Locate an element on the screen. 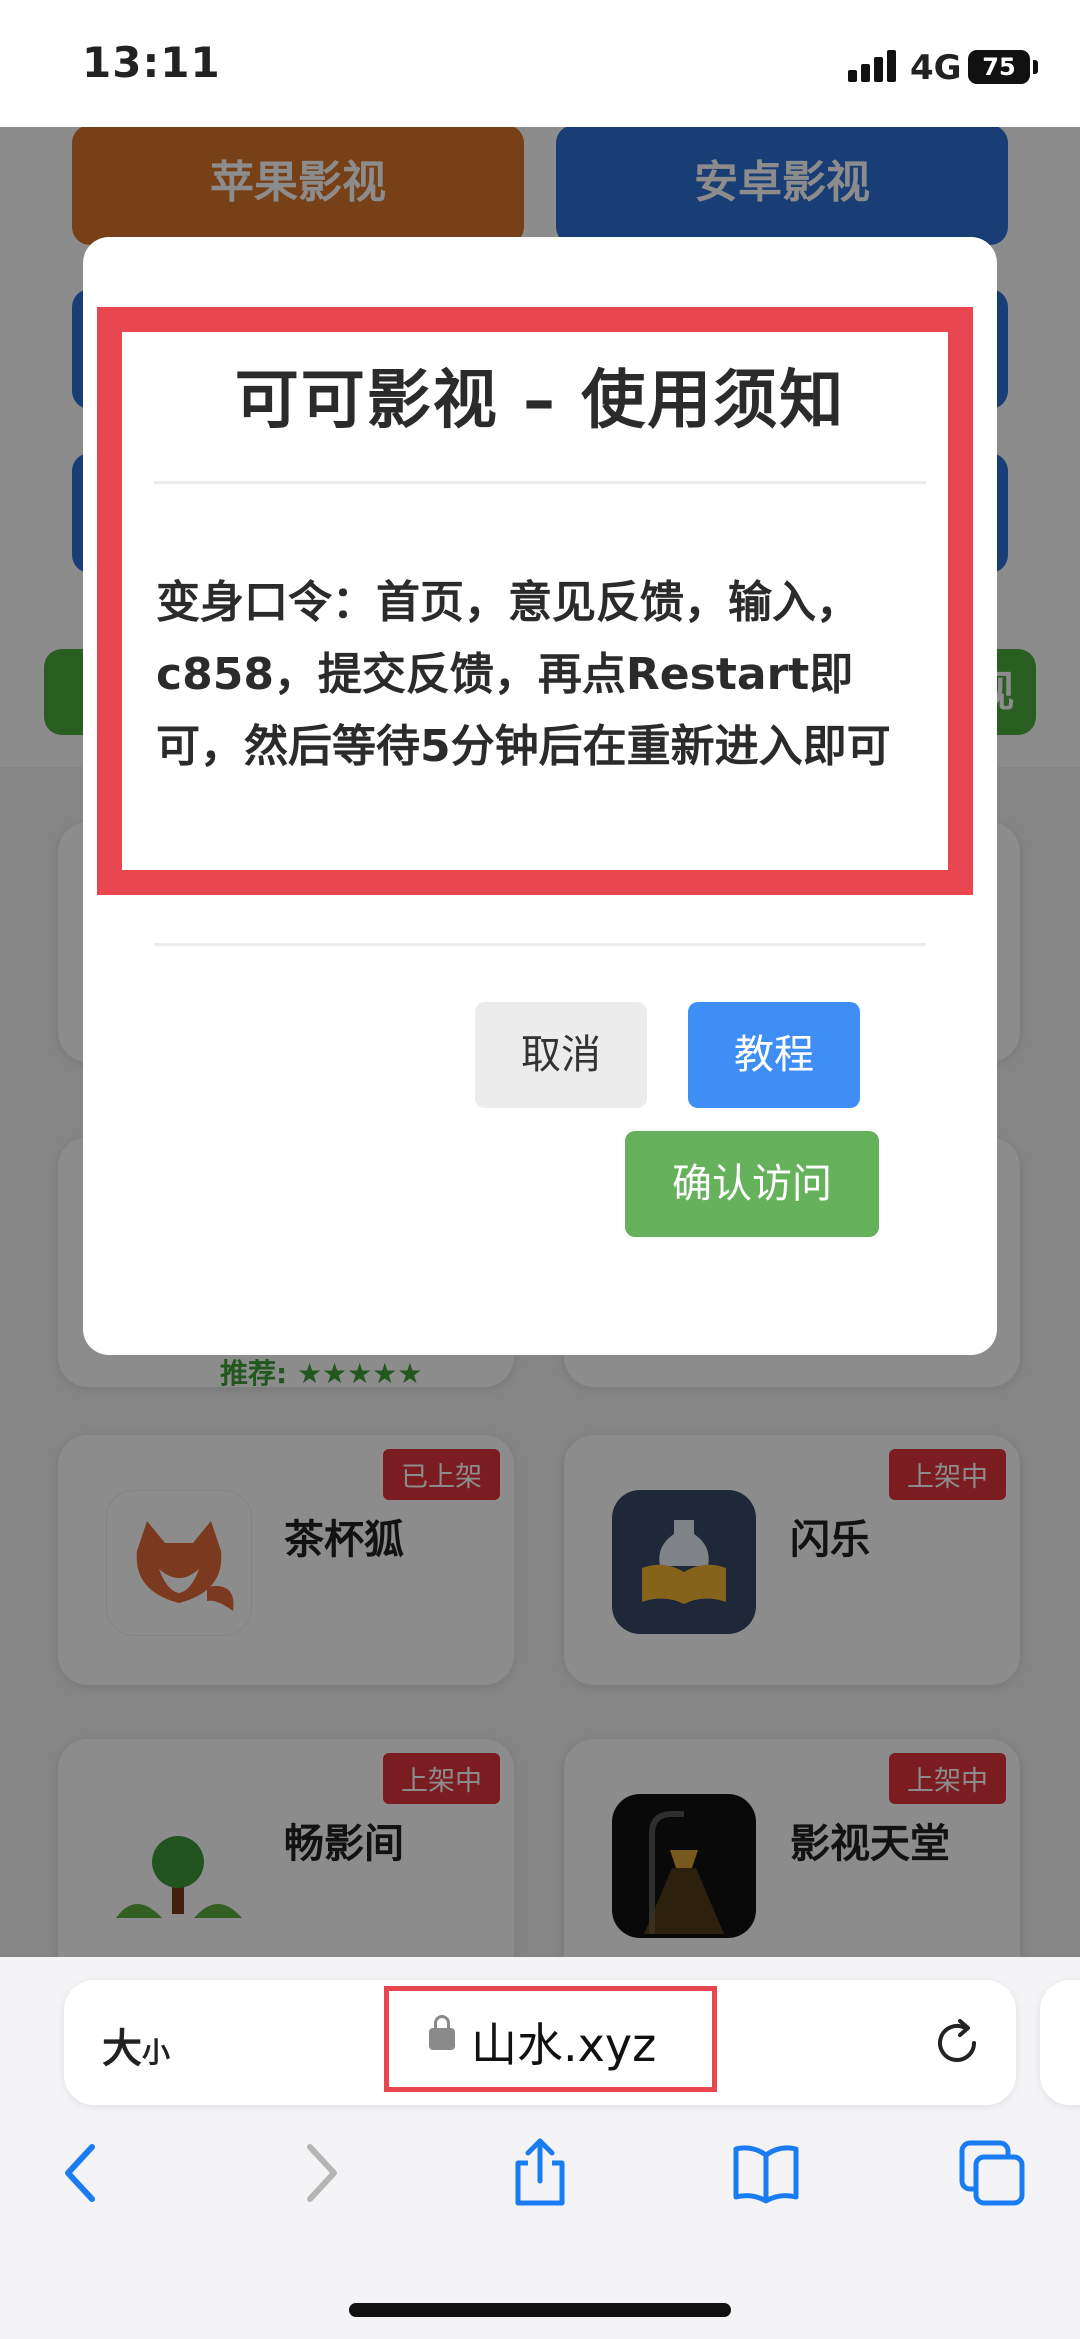 Image resolution: width=1080 pixels, height=2339 pixels. modal-title: 可可影视 – 使用须知 is located at coordinates (540, 401).